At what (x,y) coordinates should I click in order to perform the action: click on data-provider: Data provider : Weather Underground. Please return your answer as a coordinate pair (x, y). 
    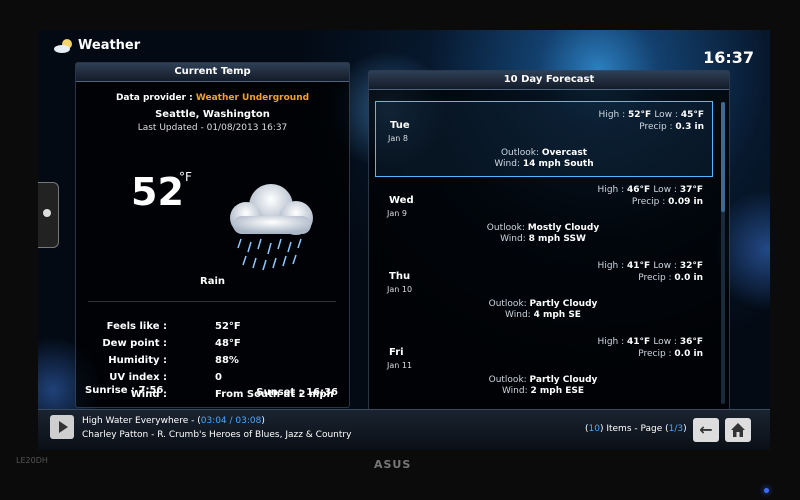
    Looking at the image, I should click on (212, 98).